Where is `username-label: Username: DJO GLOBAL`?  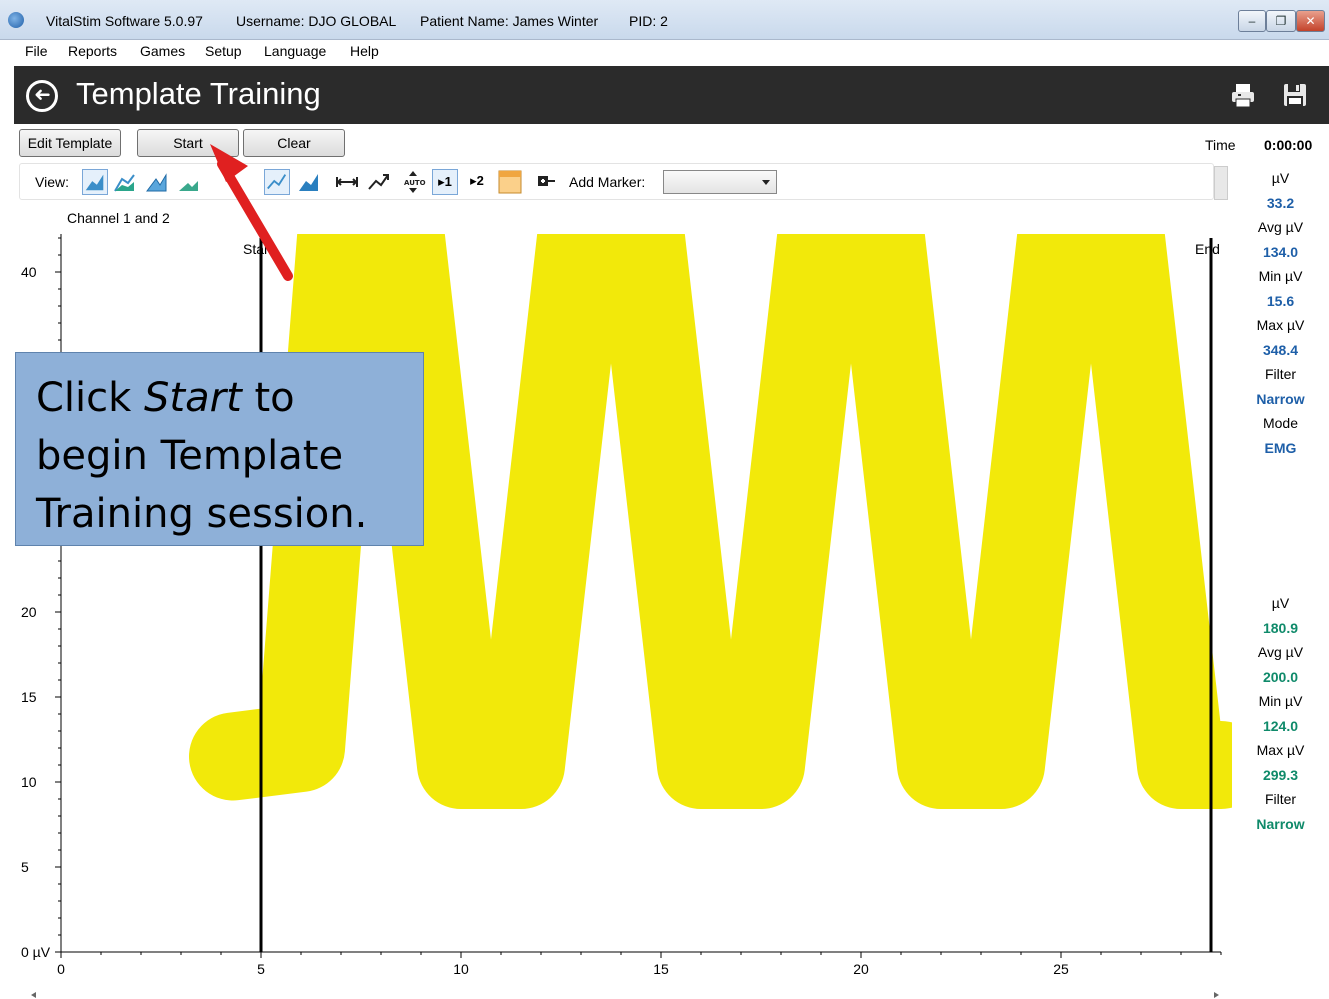
username-label: Username: DJO GLOBAL is located at coordinates (316, 21).